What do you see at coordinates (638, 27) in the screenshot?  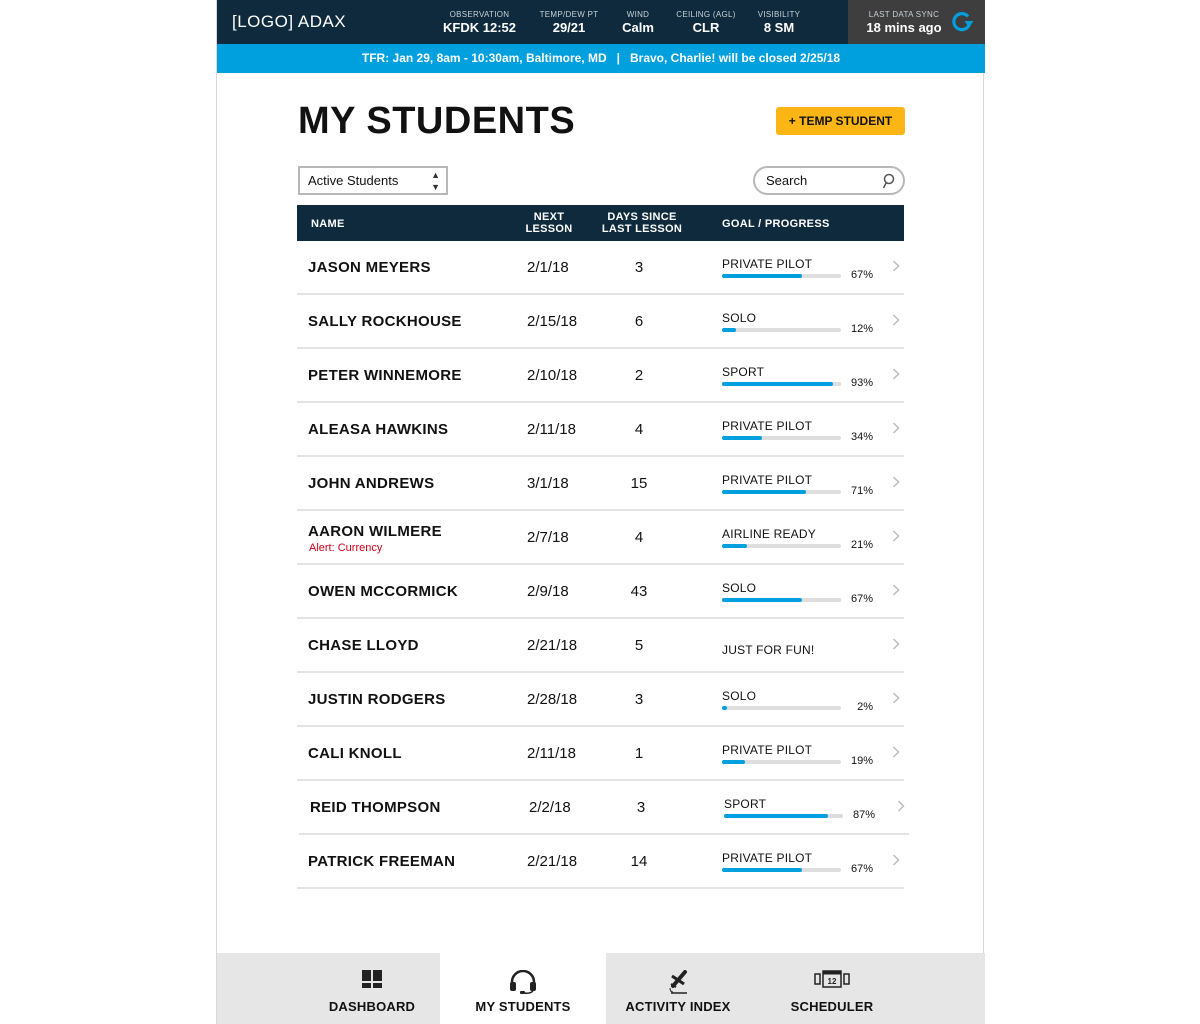 I see `weather-value: Calm` at bounding box center [638, 27].